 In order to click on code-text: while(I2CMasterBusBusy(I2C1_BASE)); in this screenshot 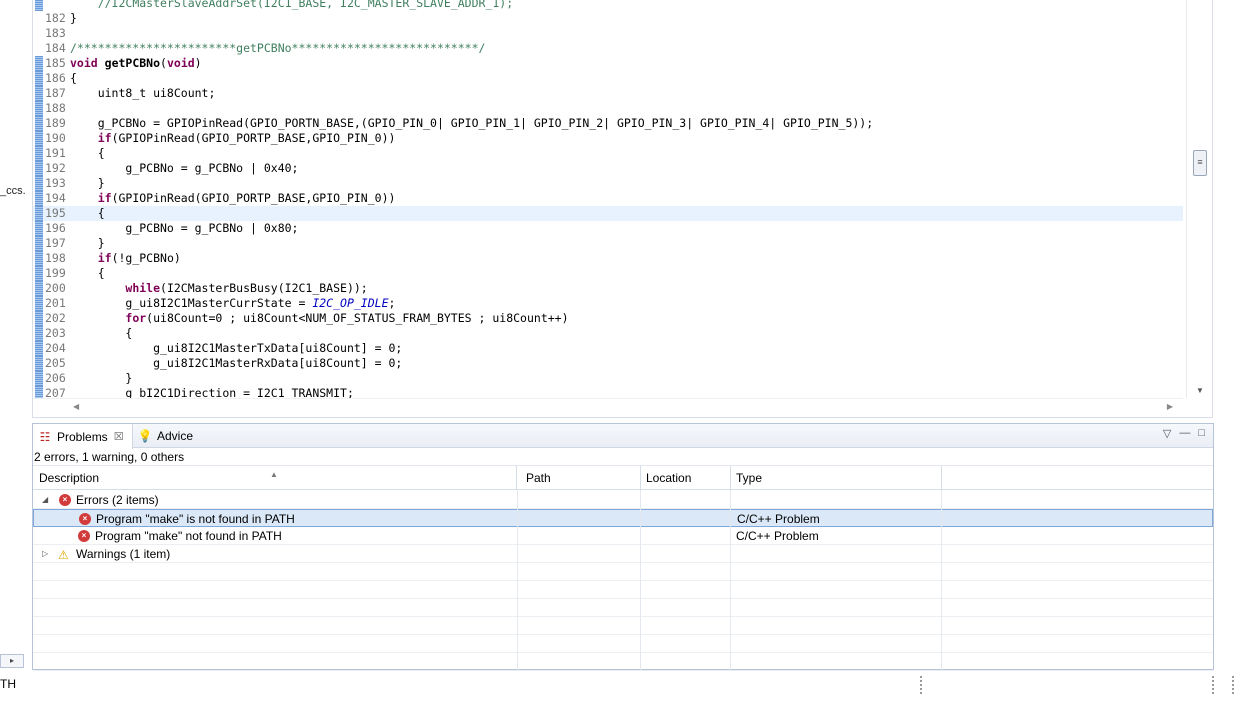, I will do `click(218, 288)`.